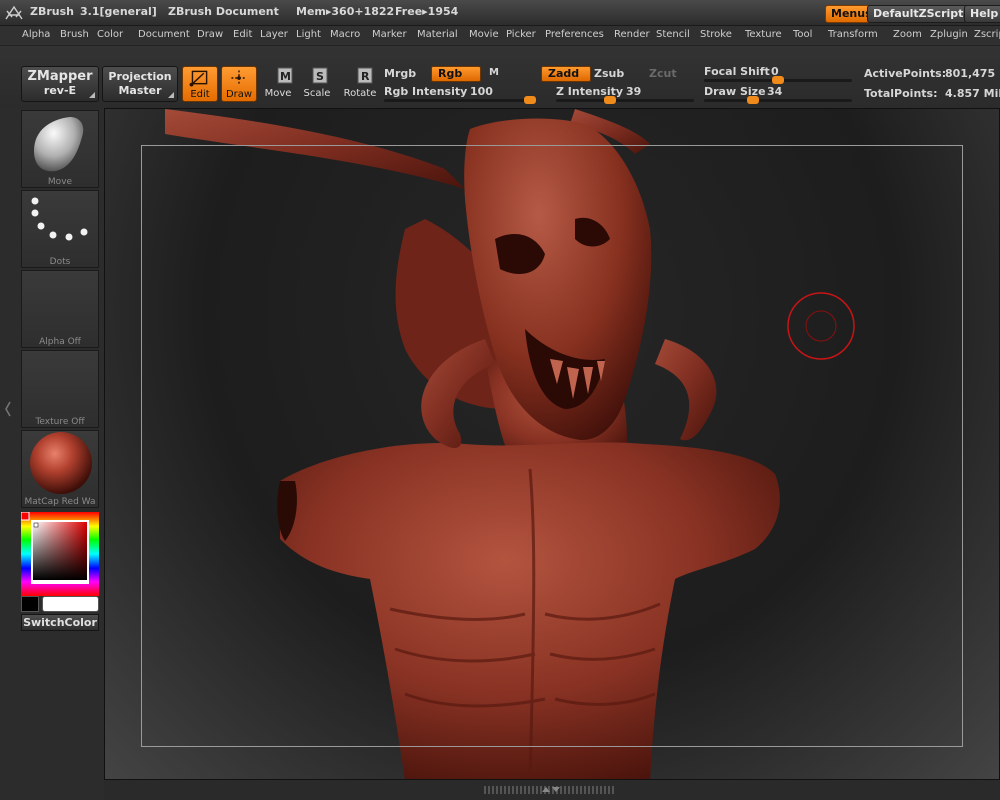  I want to click on menu-color: Color, so click(110, 34).